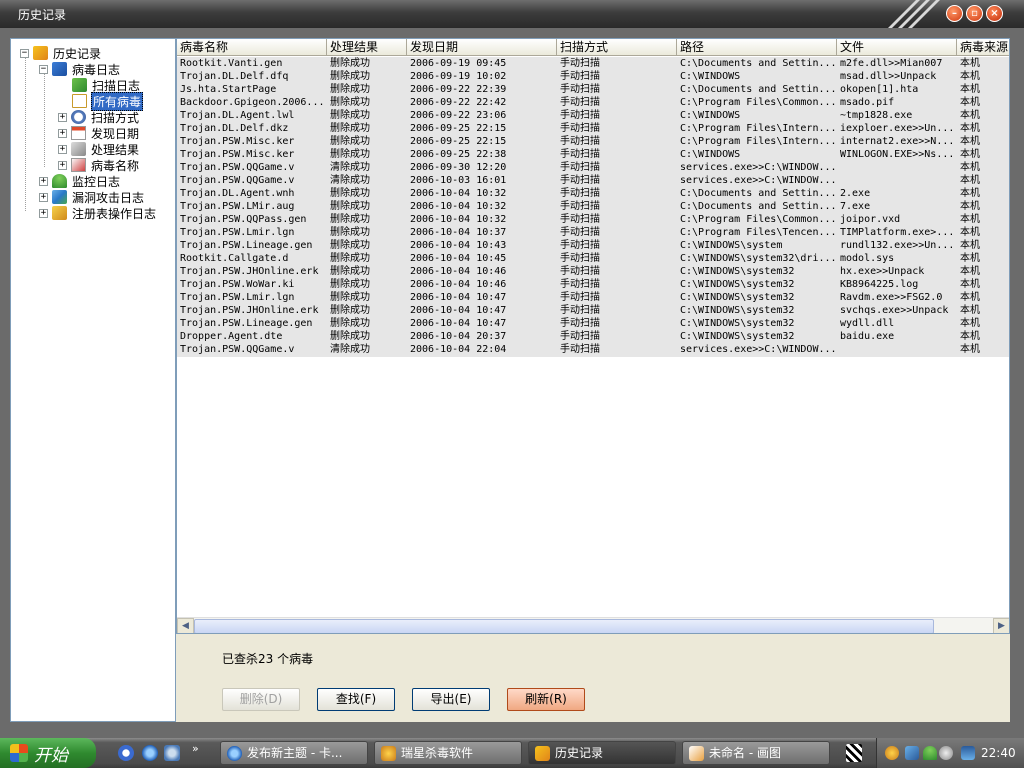 This screenshot has width=1024, height=768. I want to click on tree-item-history: − 历史记录, so click(61, 53).